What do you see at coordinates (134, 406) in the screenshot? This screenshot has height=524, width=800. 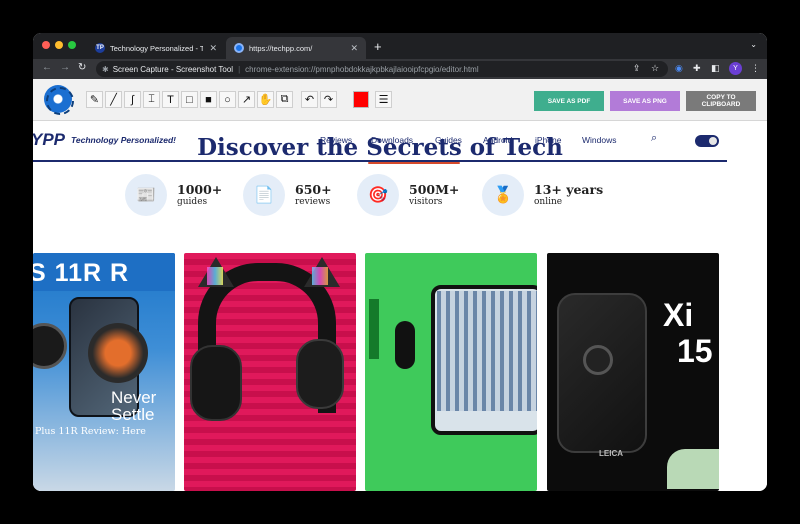 I see `card-overlay: Never Settle` at bounding box center [134, 406].